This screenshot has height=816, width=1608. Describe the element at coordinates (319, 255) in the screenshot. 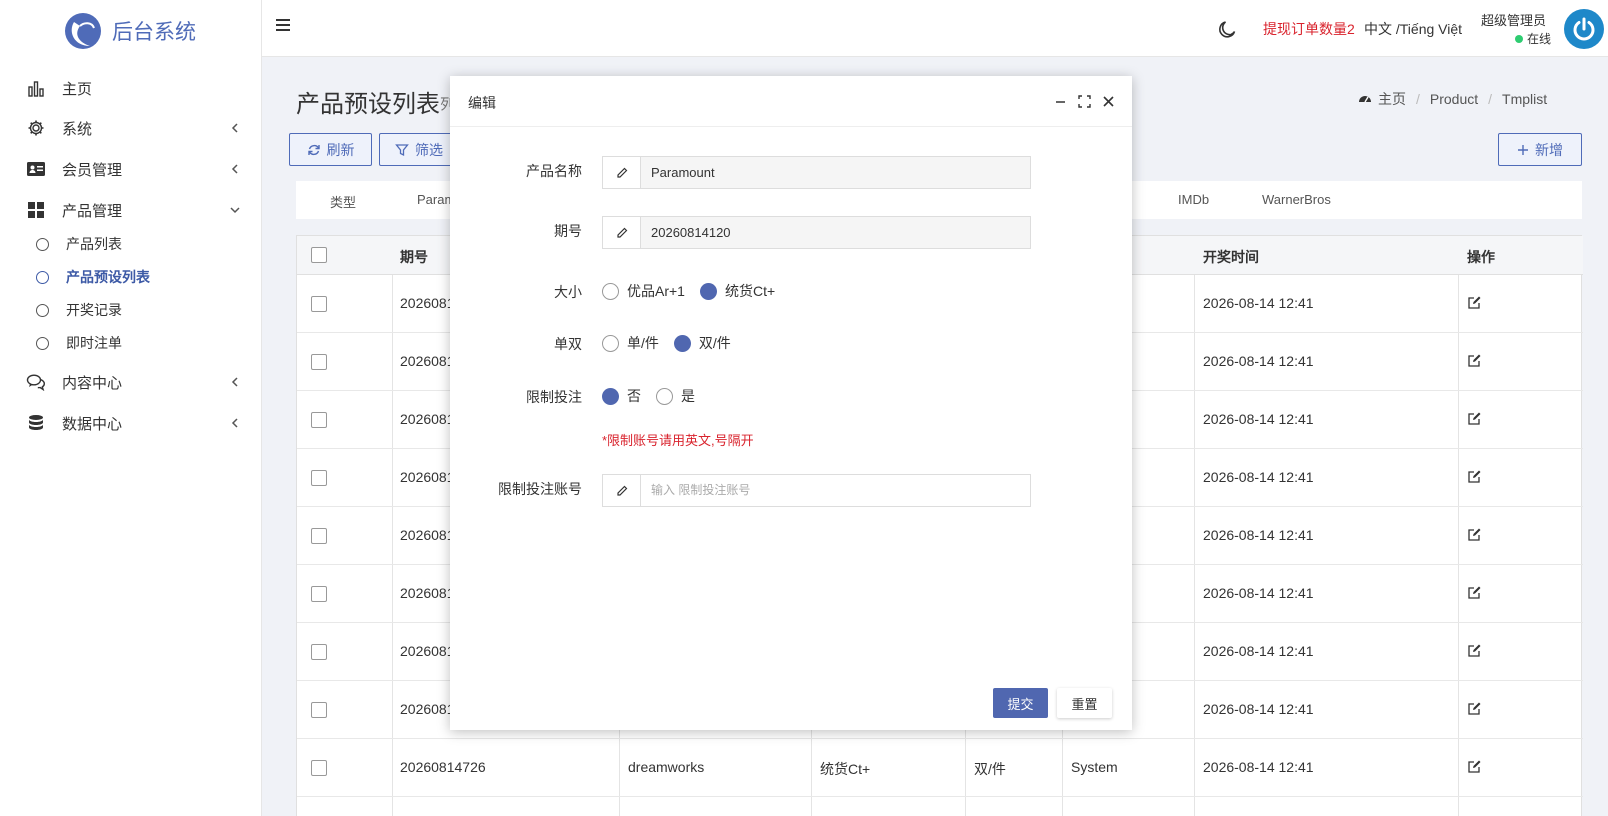

I see `select-all-checkbox` at that location.